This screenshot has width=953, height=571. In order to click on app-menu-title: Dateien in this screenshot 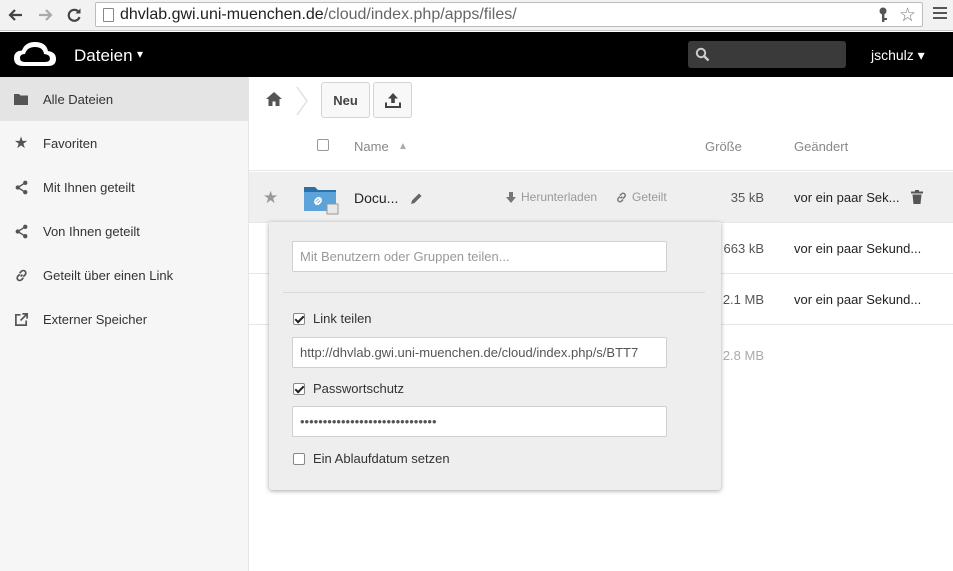, I will do `click(103, 56)`.